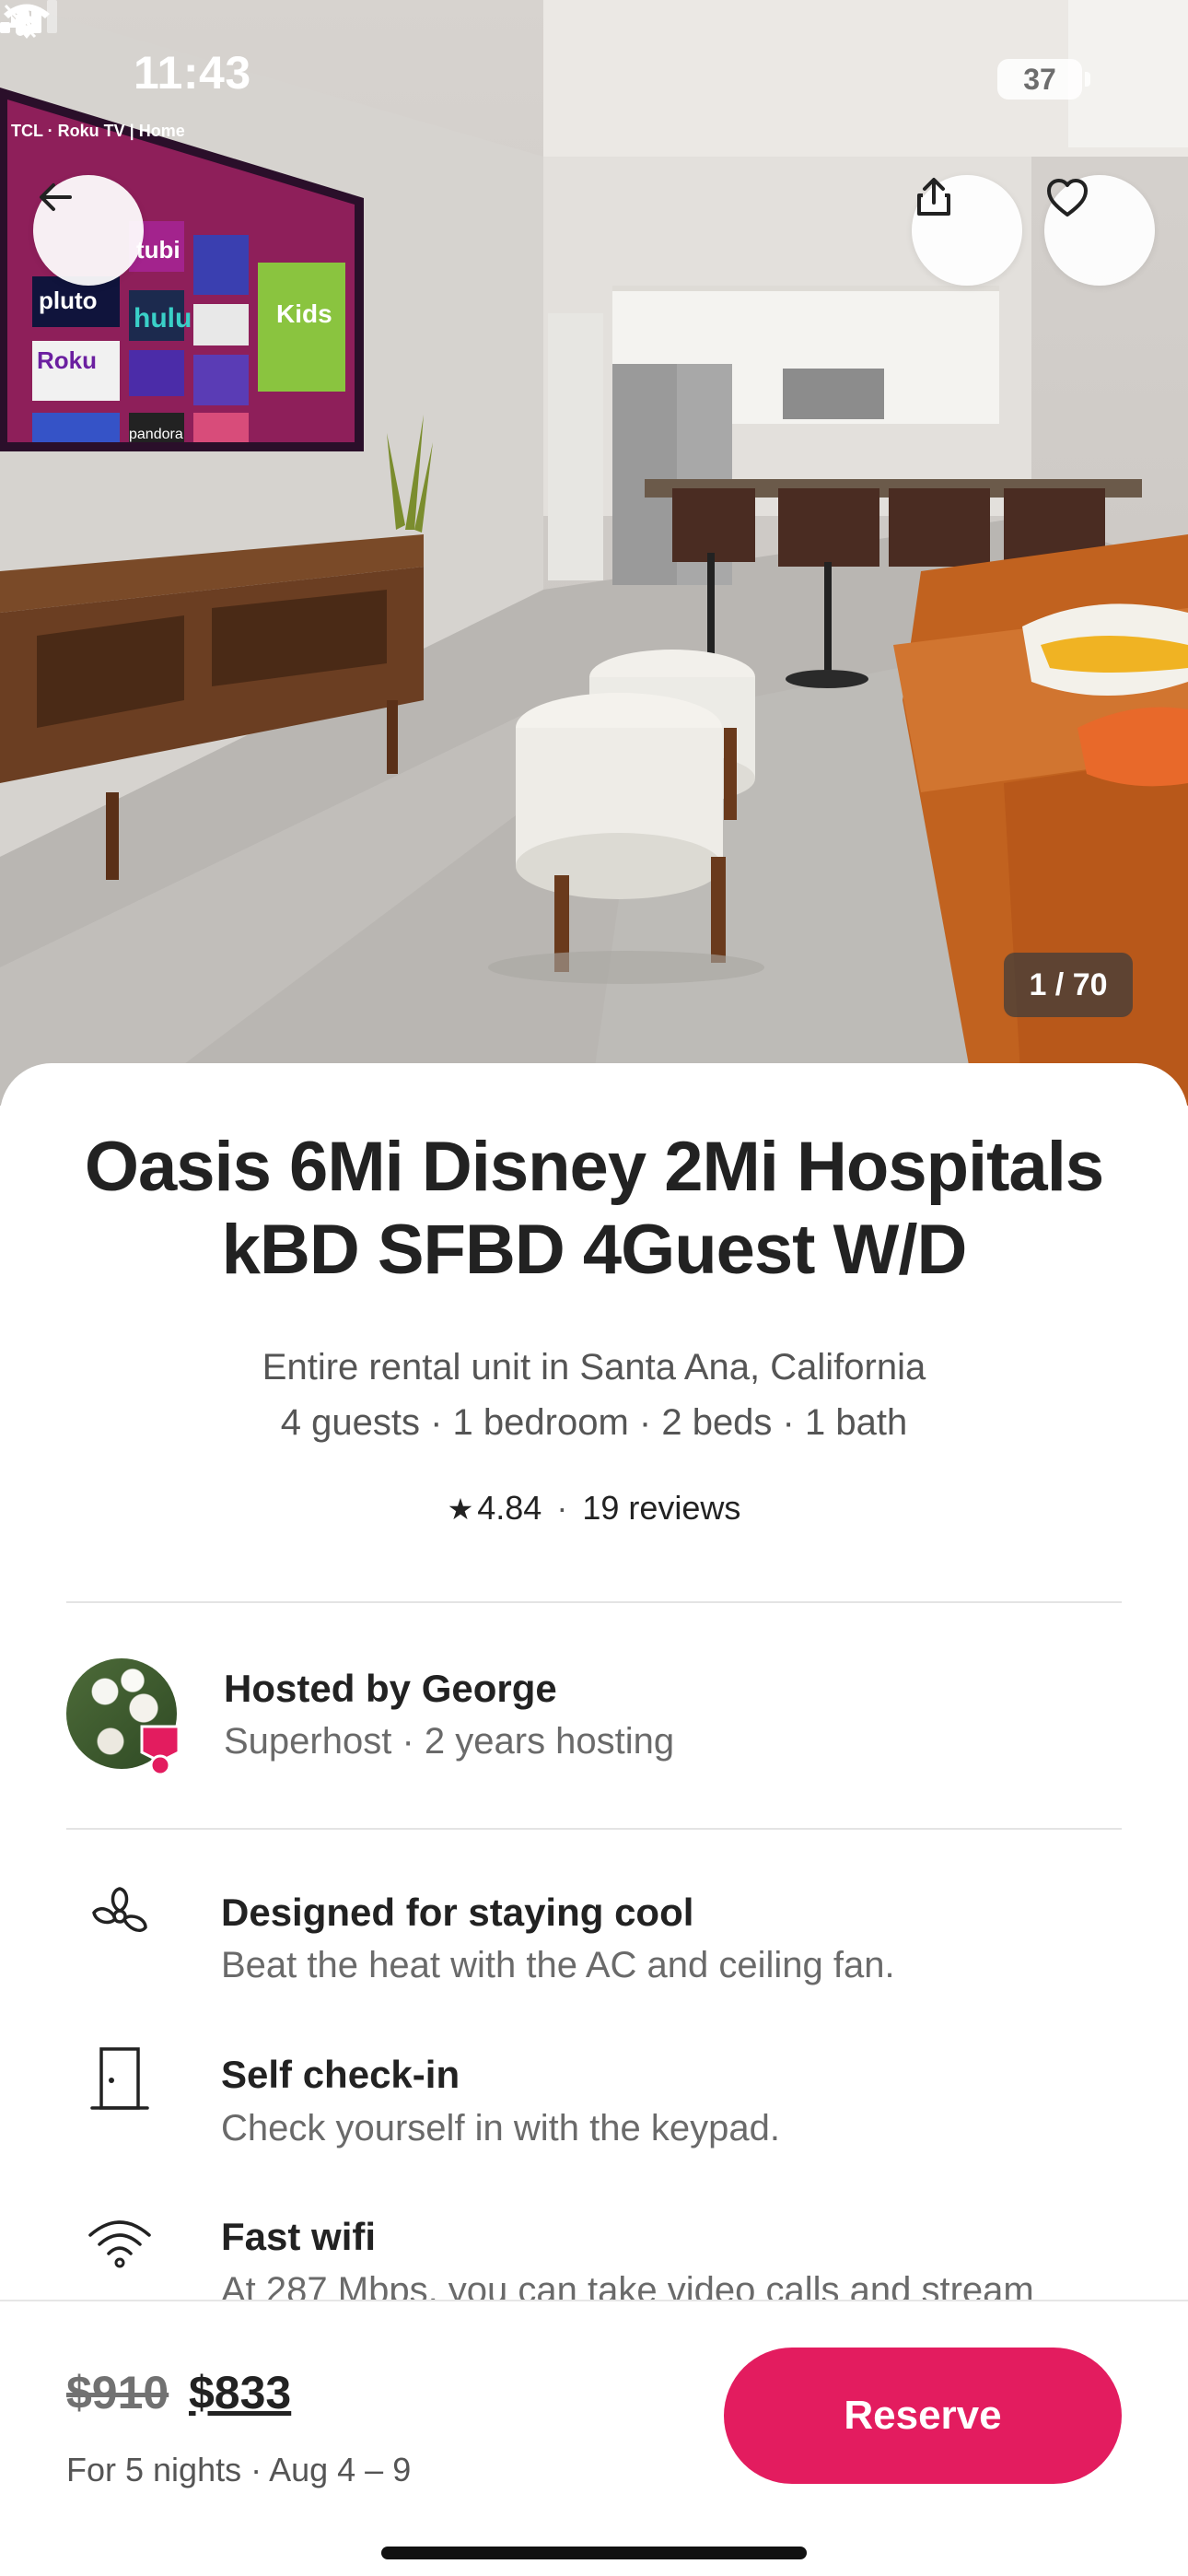 Image resolution: width=1188 pixels, height=2576 pixels. I want to click on rating-summary: ★ 4.84 · 19 reviews, so click(594, 1509).